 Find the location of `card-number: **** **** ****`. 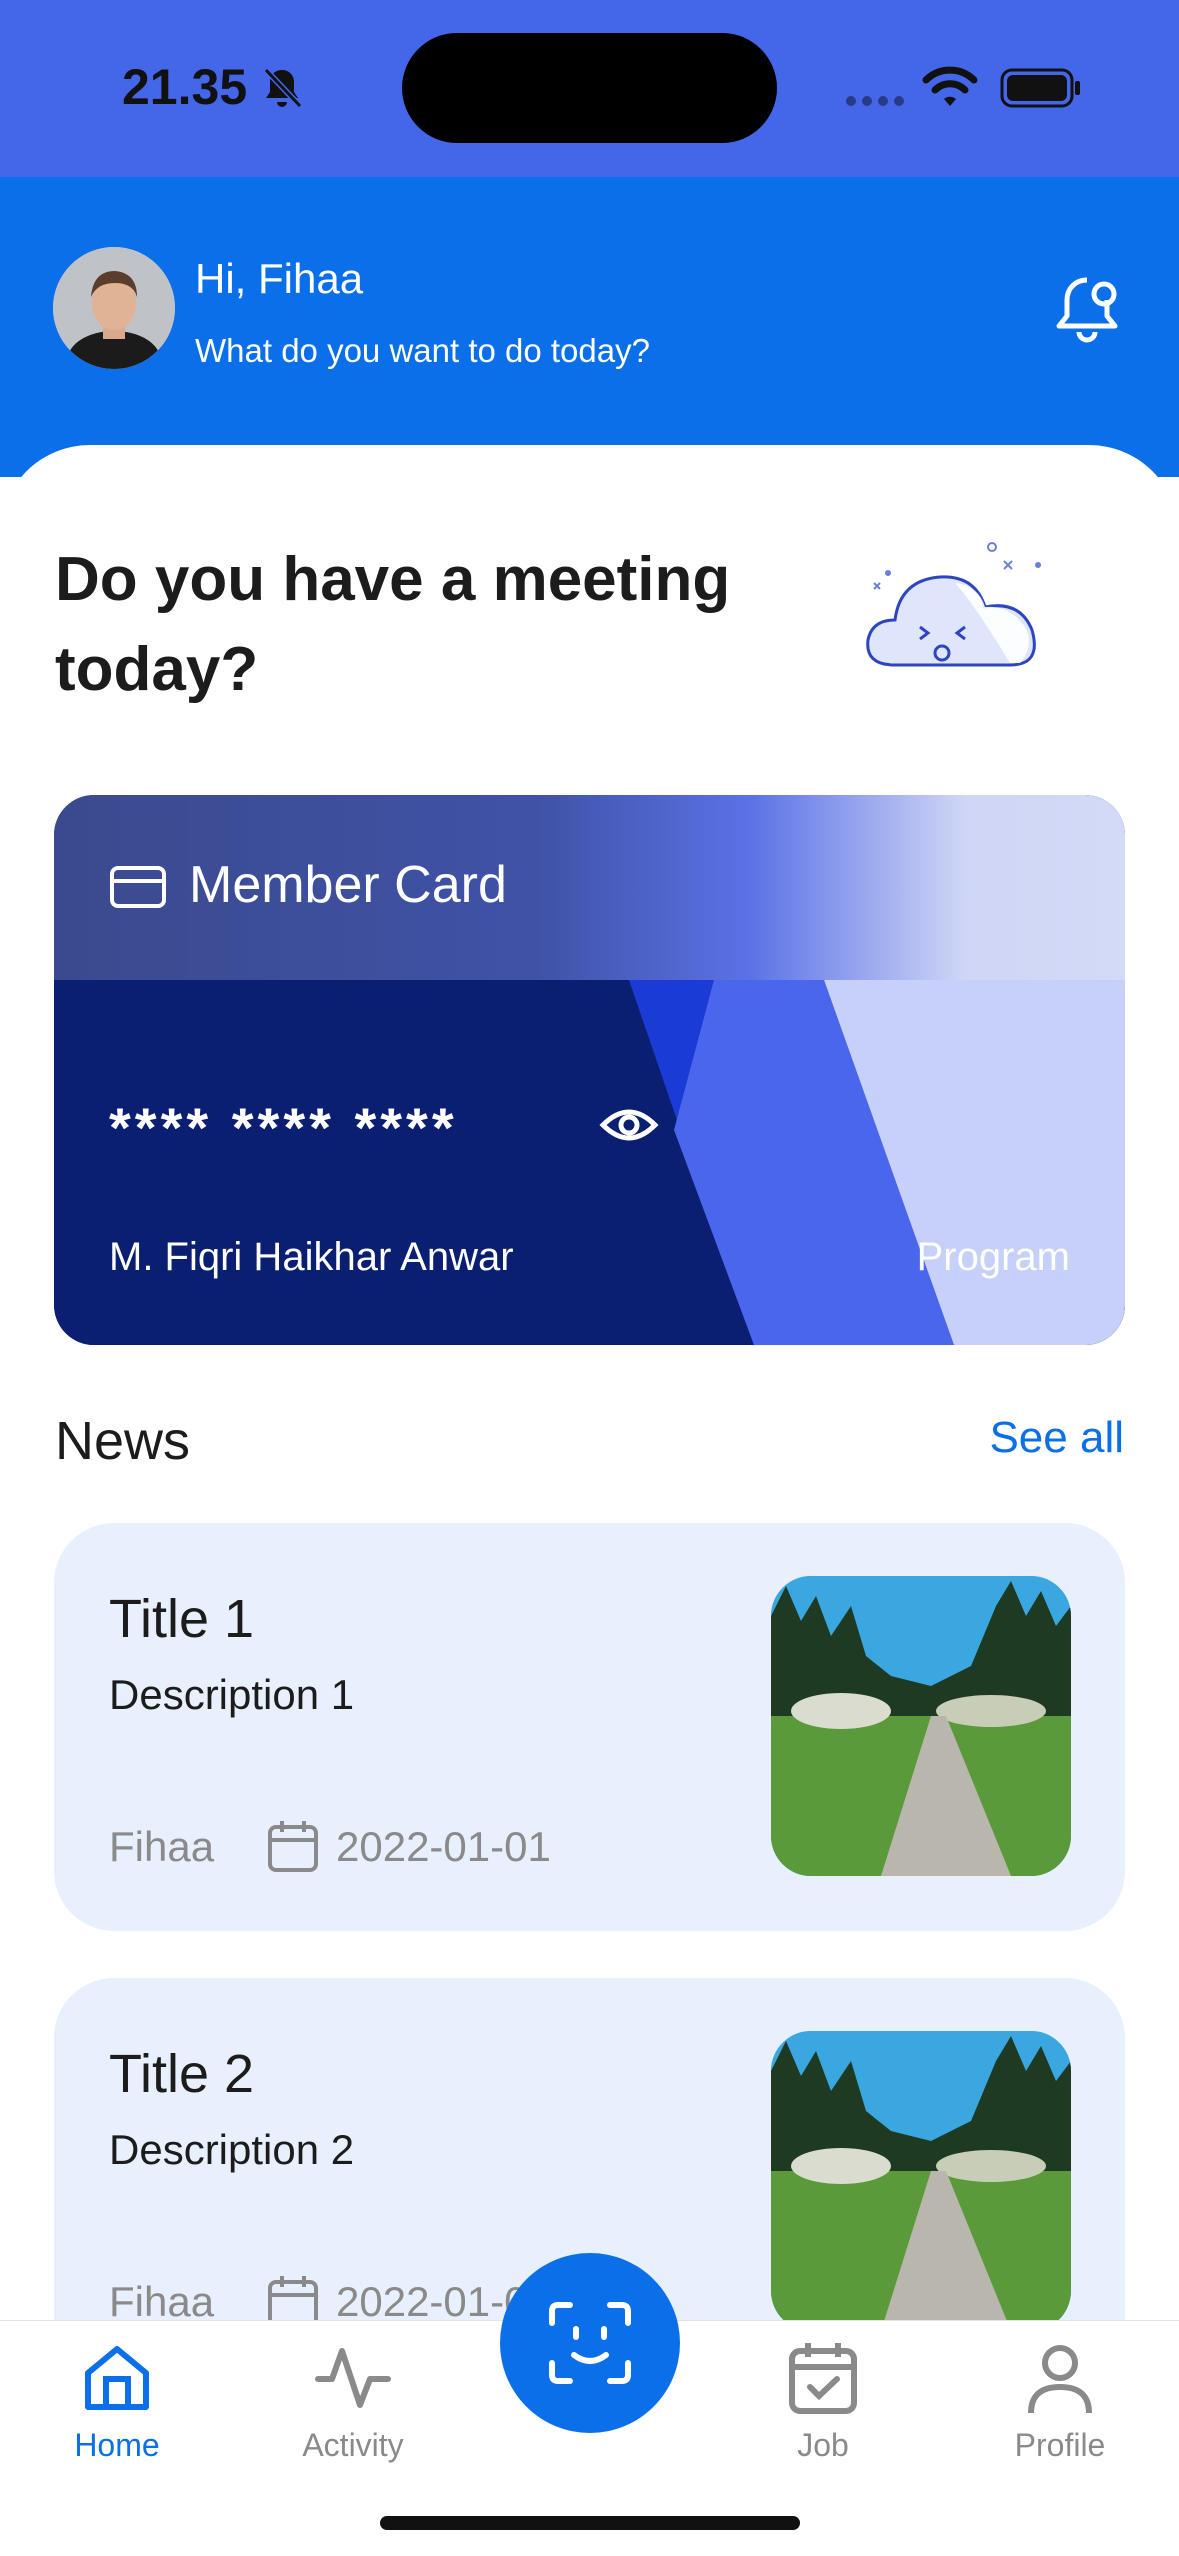

card-number: **** **** **** is located at coordinates (283, 1127).